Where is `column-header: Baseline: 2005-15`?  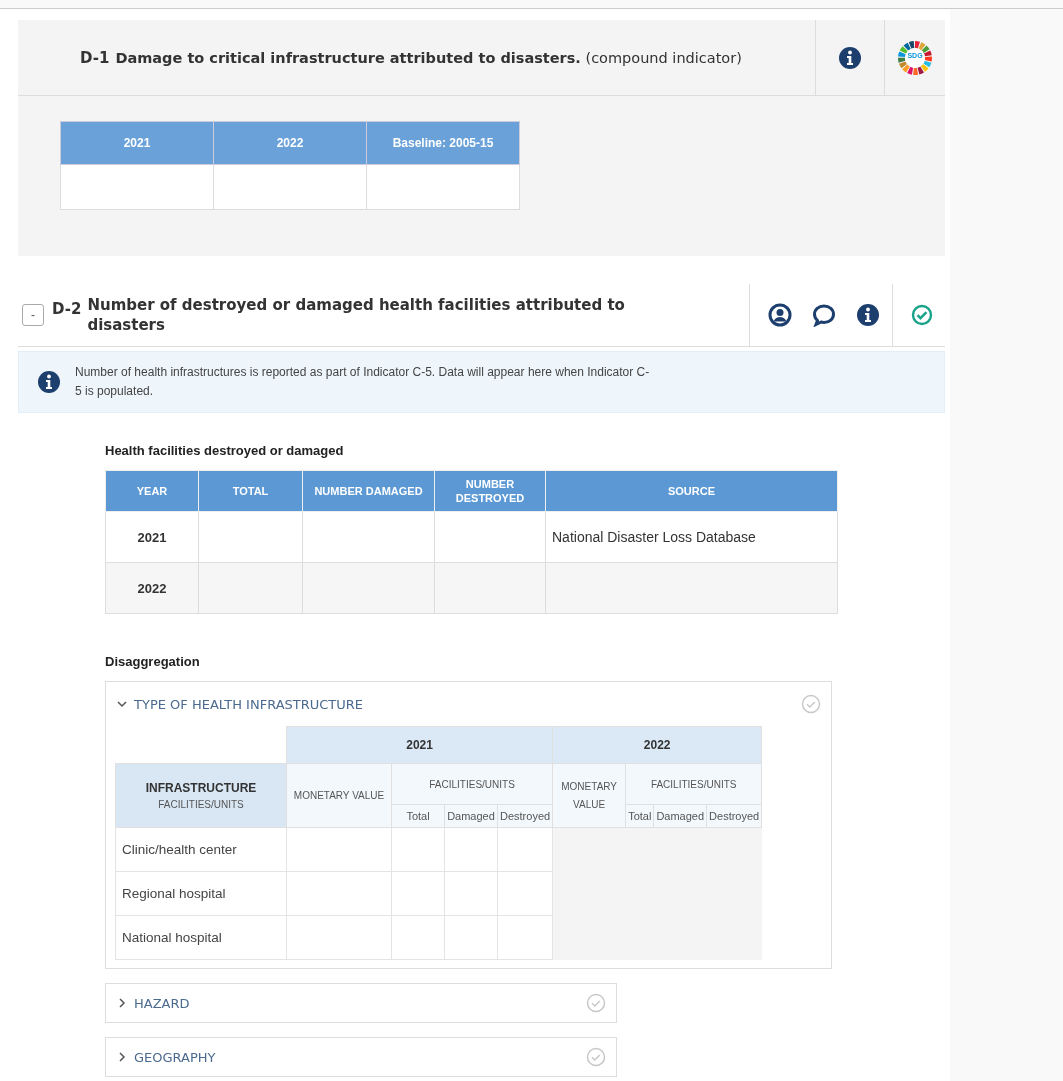
column-header: Baseline: 2005-15 is located at coordinates (443, 143).